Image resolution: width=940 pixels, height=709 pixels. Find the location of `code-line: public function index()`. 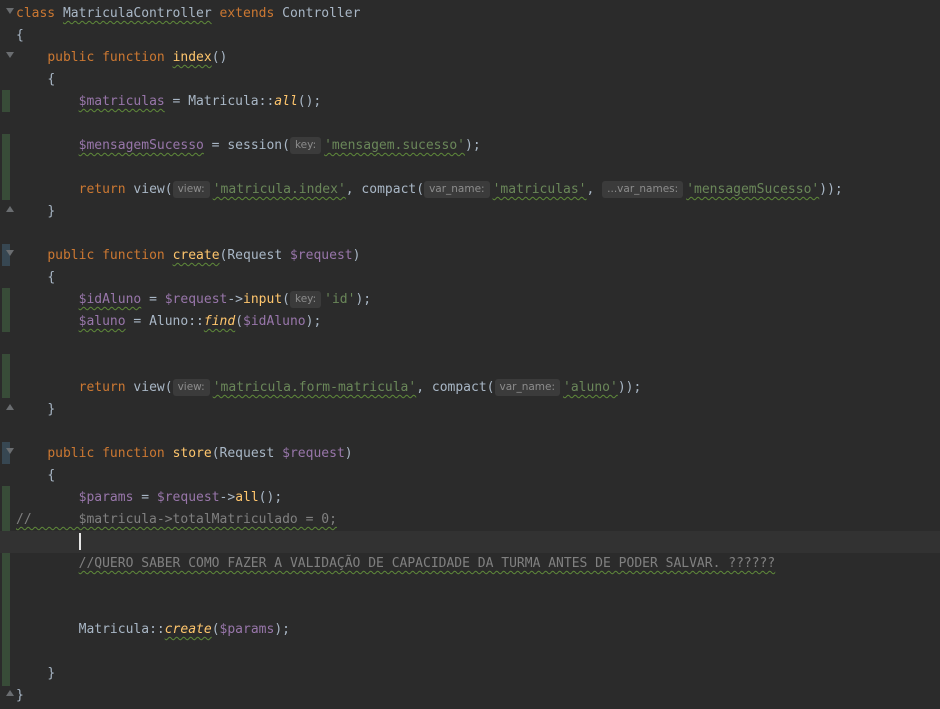

code-line: public function index() is located at coordinates (470, 58).